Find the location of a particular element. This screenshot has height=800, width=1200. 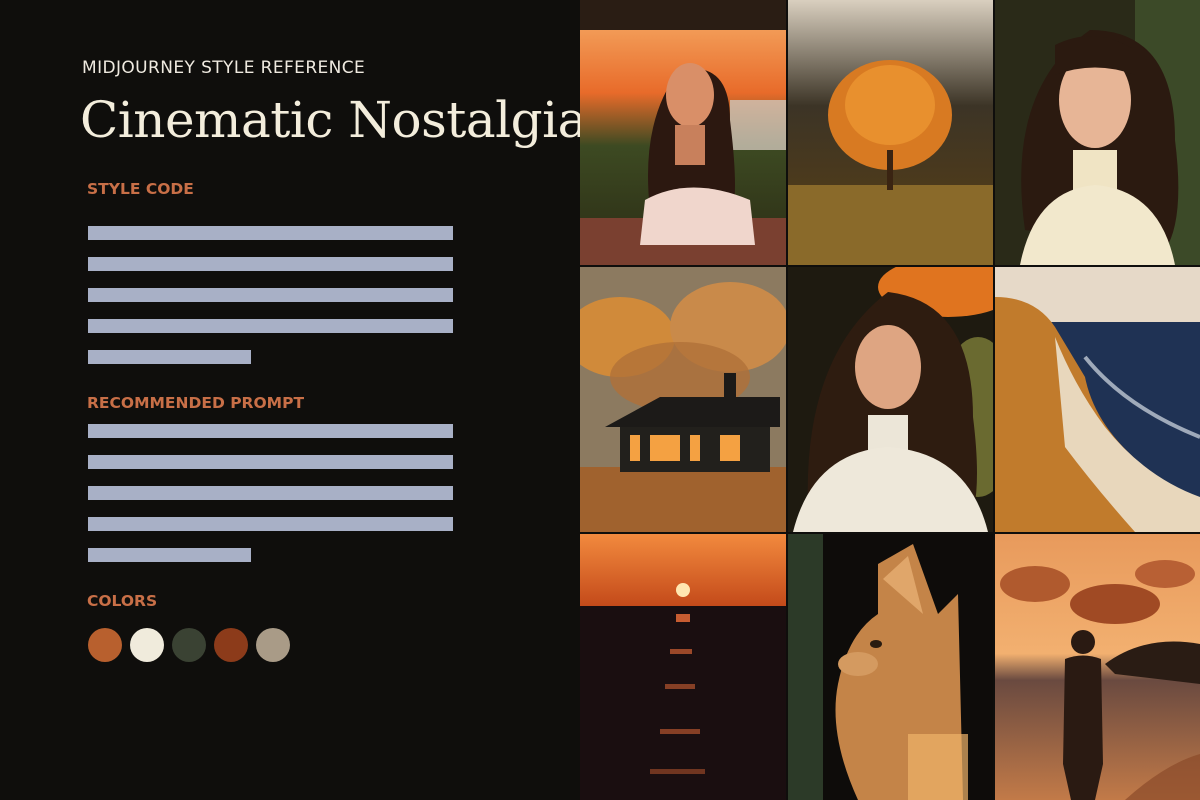

photo-cat-profile is located at coordinates (890, 667).